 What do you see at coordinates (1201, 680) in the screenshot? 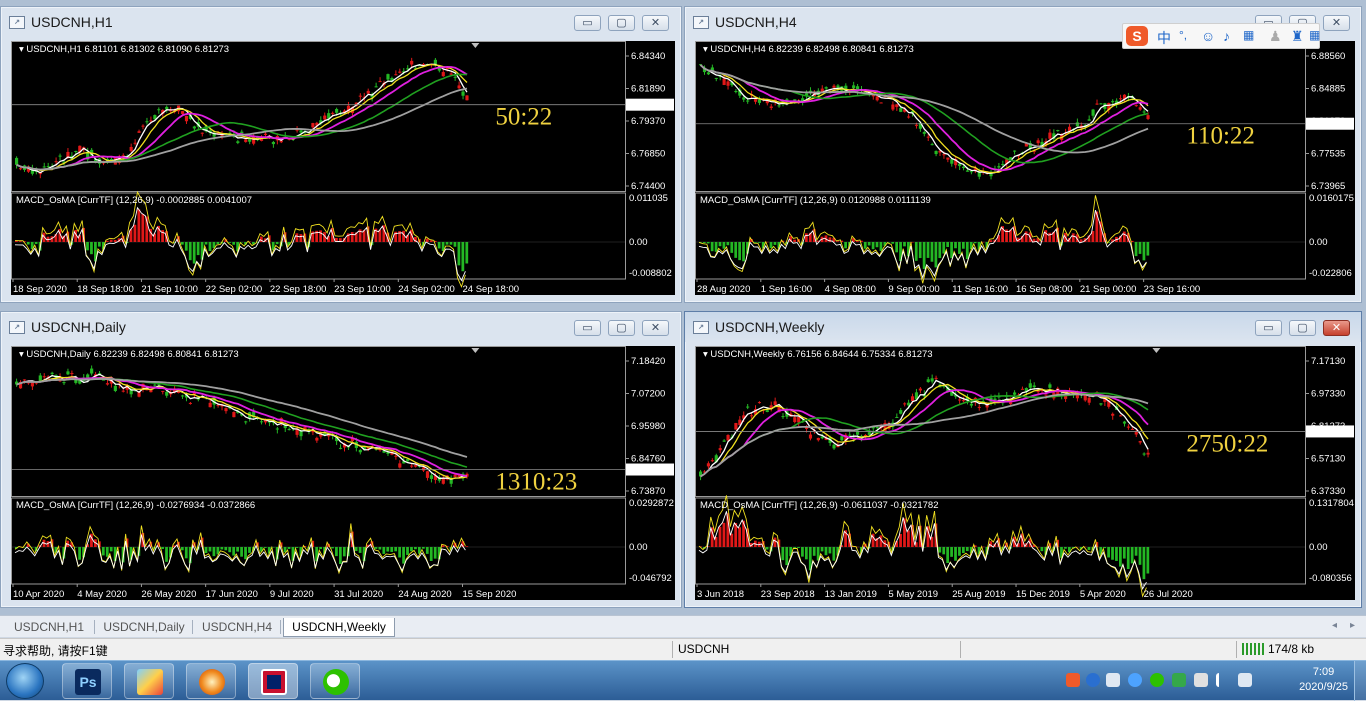
I see `security-tray-icon` at bounding box center [1201, 680].